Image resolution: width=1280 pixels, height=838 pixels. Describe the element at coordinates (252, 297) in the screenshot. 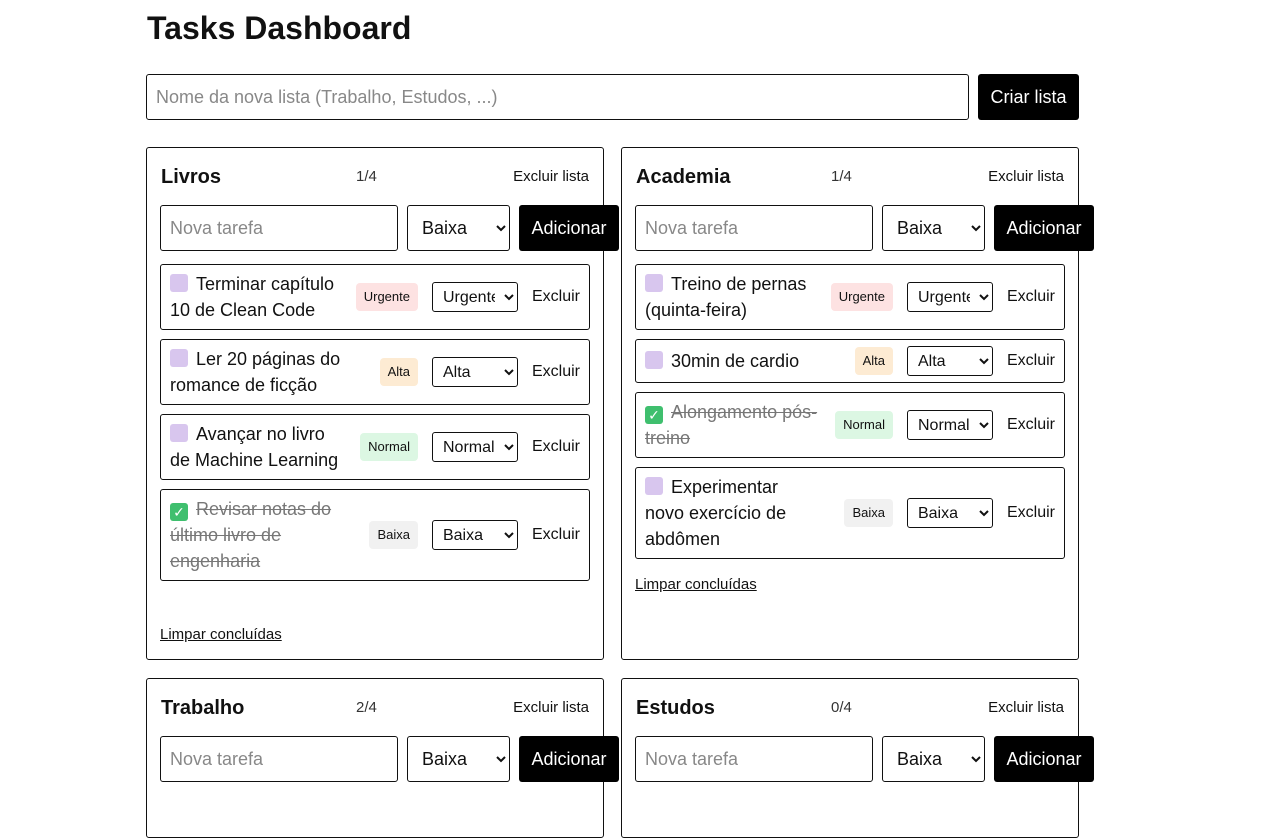

I see `task-label: Terminar capítulo 10 de Clean Code` at that location.